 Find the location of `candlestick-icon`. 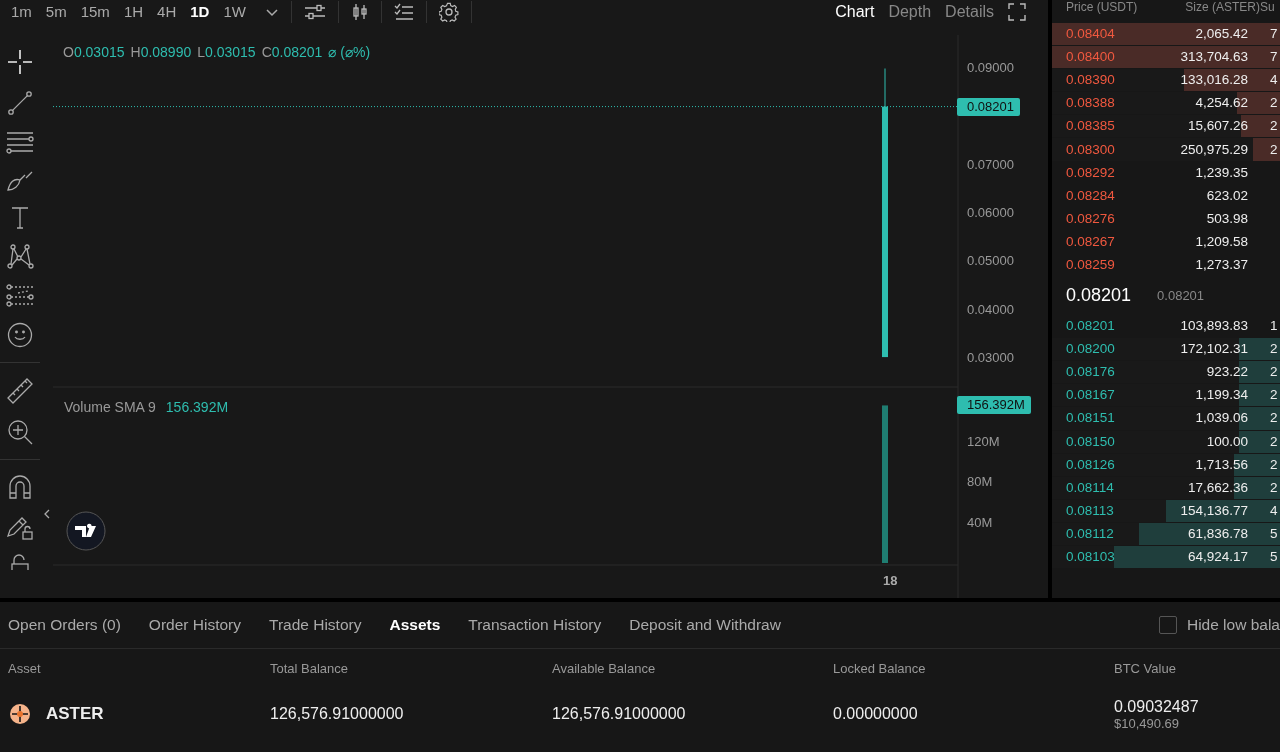

candlestick-icon is located at coordinates (359, 12).